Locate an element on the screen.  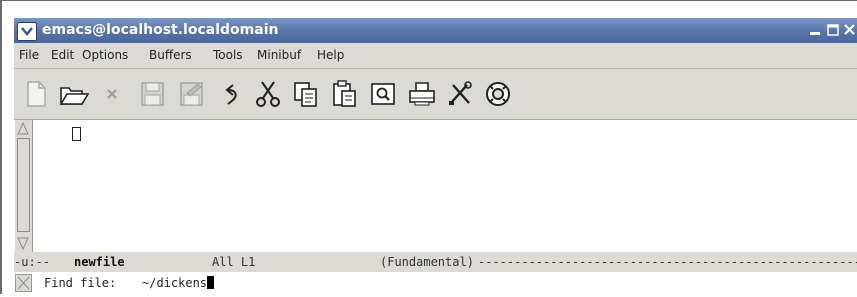
search-icon is located at coordinates (384, 94).